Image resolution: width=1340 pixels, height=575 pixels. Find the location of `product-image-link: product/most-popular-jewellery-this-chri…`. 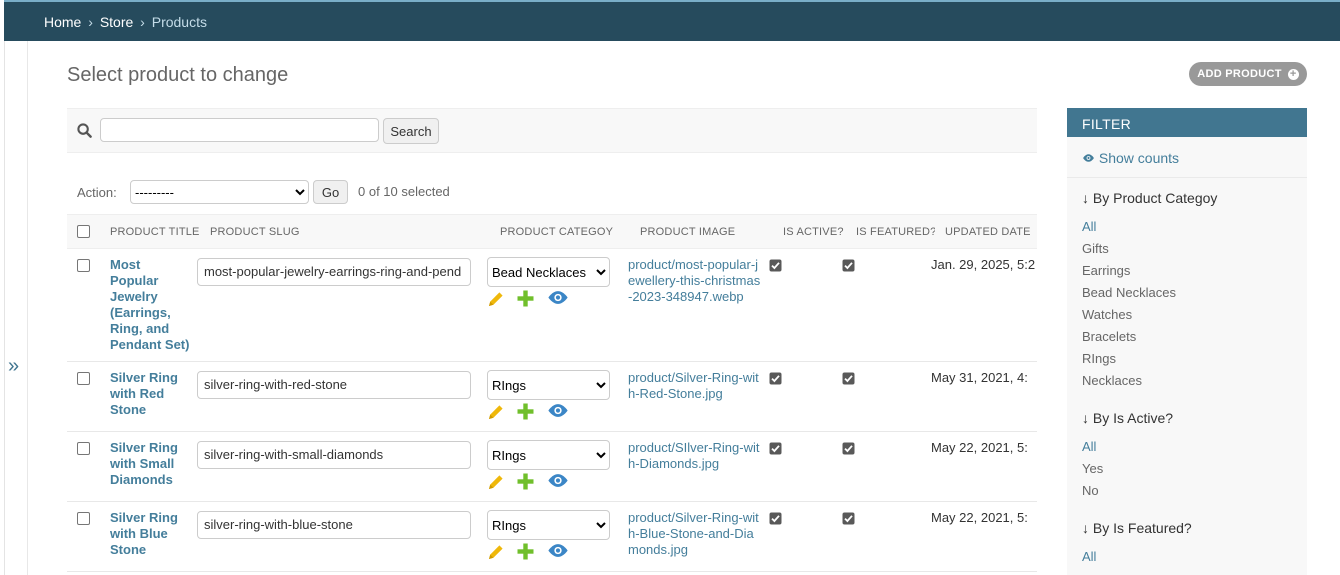

product-image-link: product/most-popular-jewellery-this-chri… is located at coordinates (695, 281).